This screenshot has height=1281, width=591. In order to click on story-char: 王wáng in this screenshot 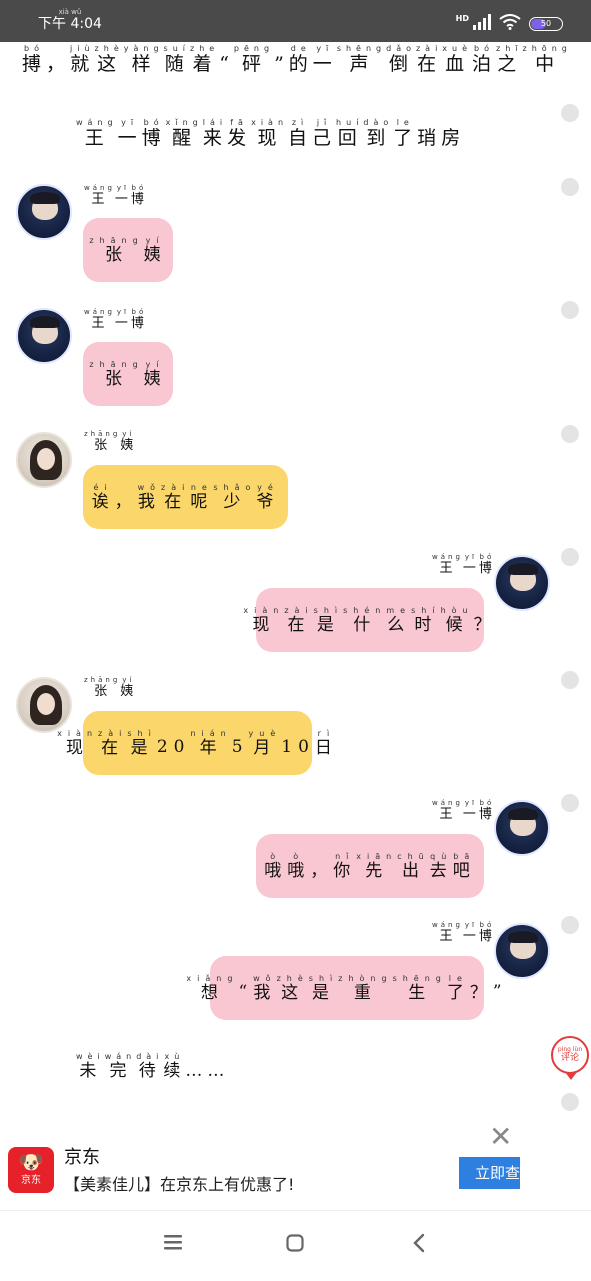, I will do `click(97, 133)`.